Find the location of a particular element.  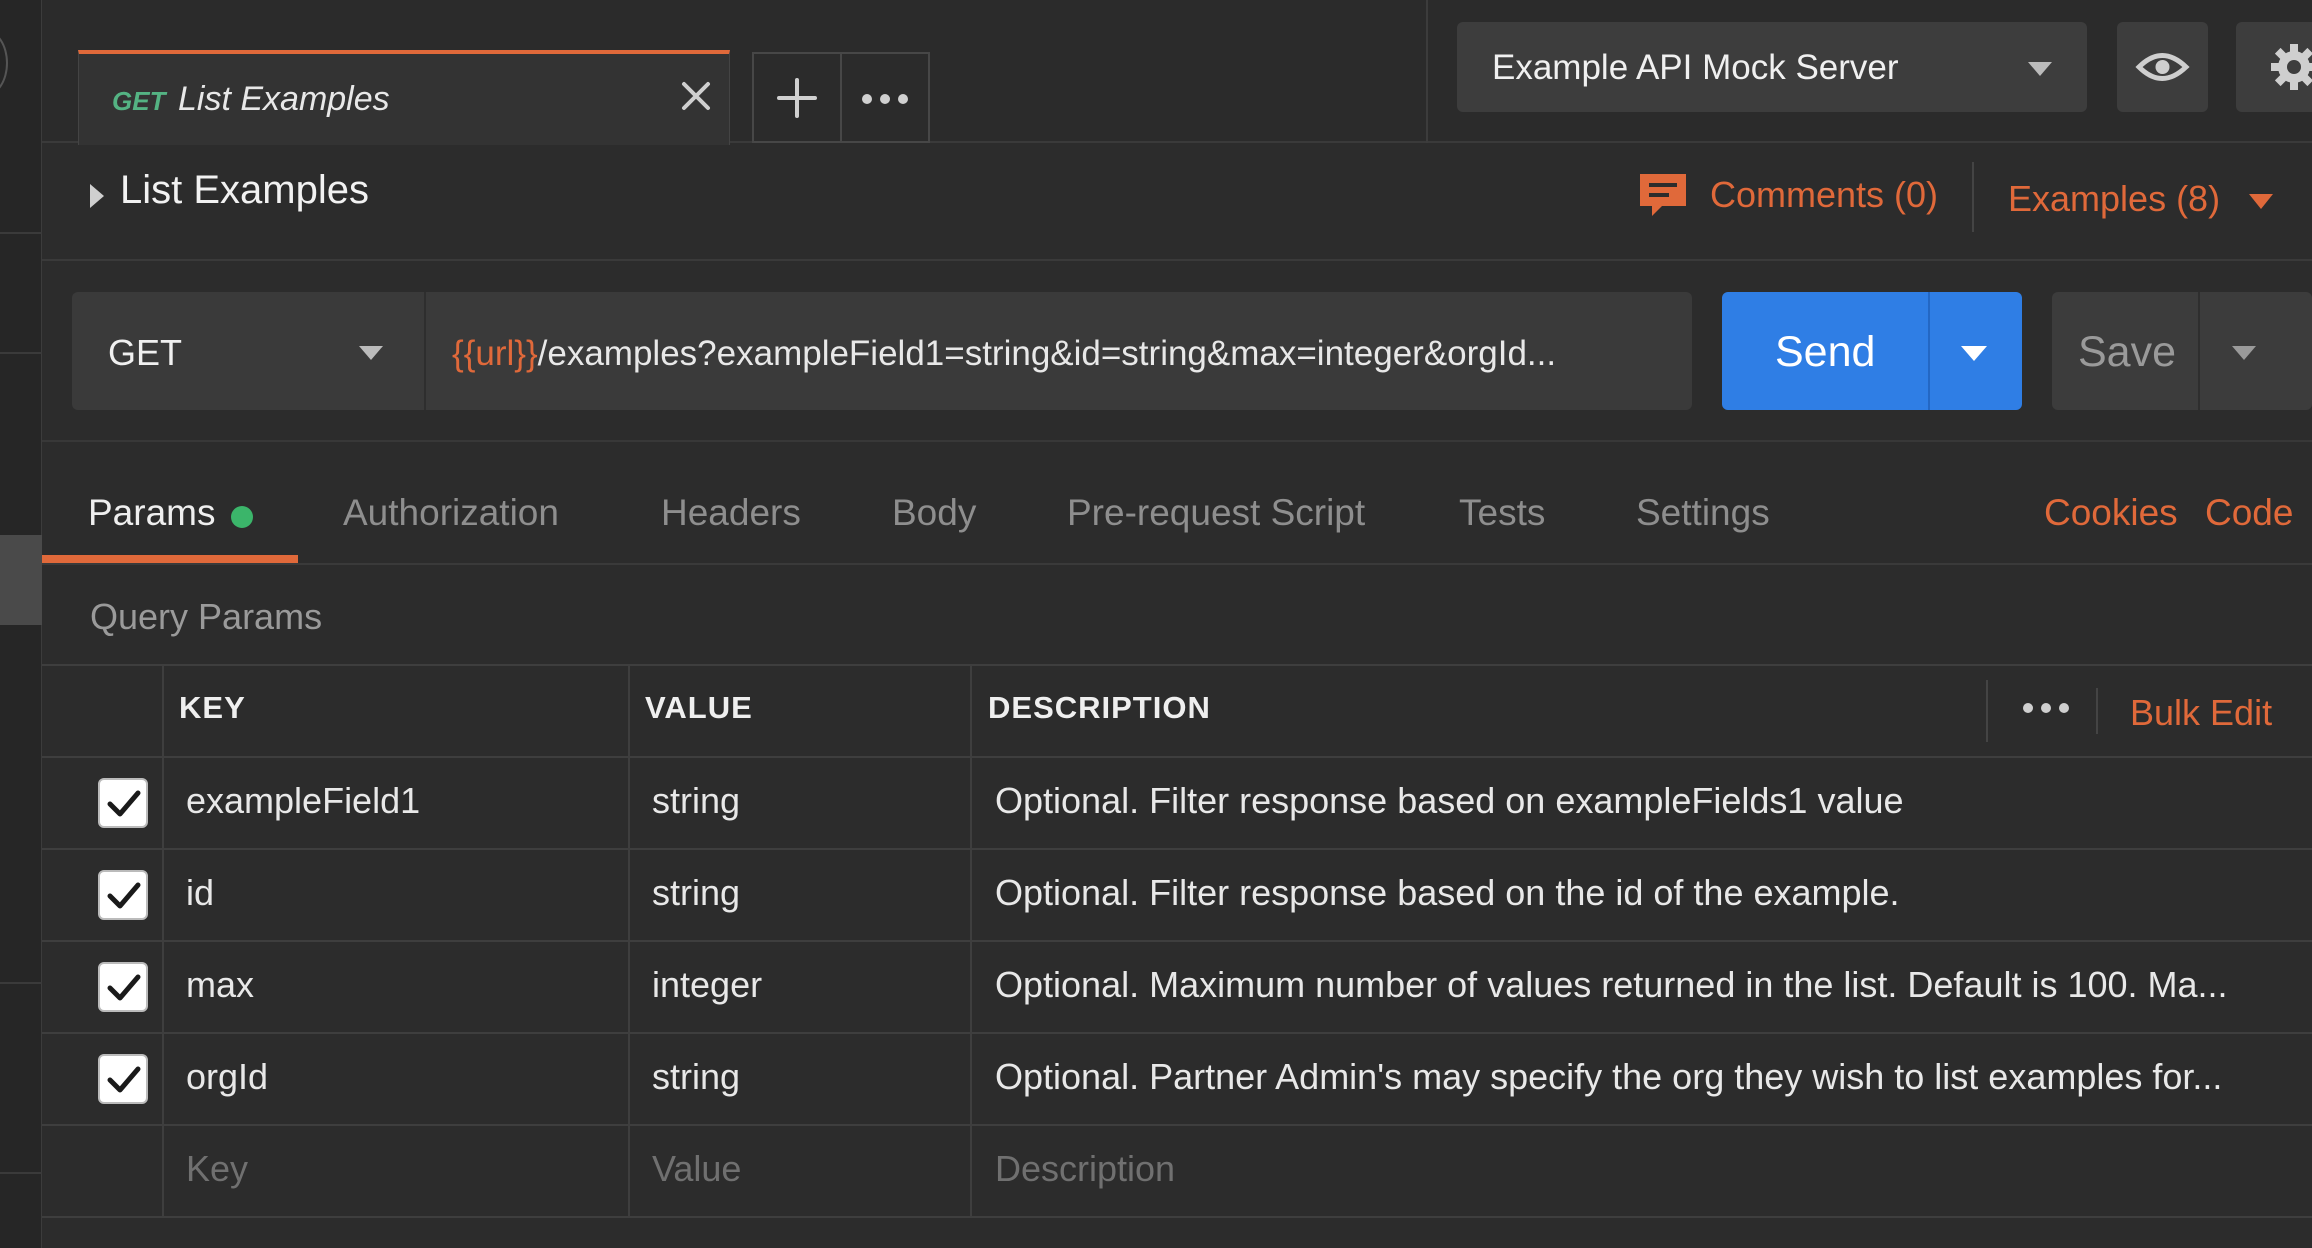

tab-method-label: GET is located at coordinates (139, 101).